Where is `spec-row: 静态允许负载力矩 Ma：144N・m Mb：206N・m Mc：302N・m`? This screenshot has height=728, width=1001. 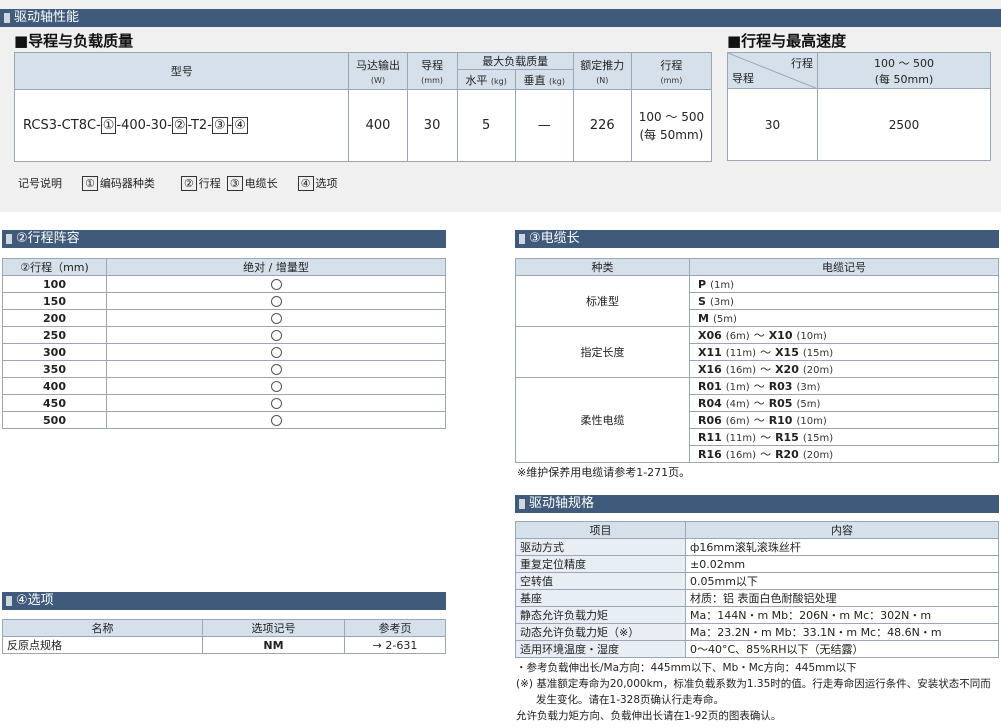 spec-row: 静态允许负载力矩 Ma：144N・m Mb：206N・m Mc：302N・m is located at coordinates (757, 615).